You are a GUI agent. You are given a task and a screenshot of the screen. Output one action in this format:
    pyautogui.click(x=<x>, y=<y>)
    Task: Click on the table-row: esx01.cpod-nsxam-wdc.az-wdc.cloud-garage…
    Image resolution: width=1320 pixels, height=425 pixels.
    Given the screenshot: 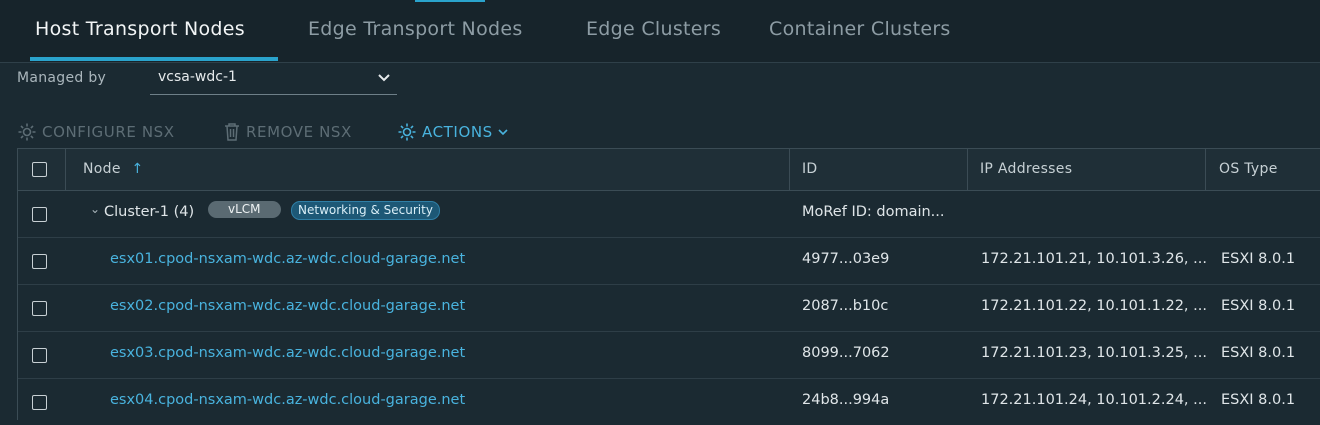 What is the action you would take?
    pyautogui.click(x=669, y=261)
    